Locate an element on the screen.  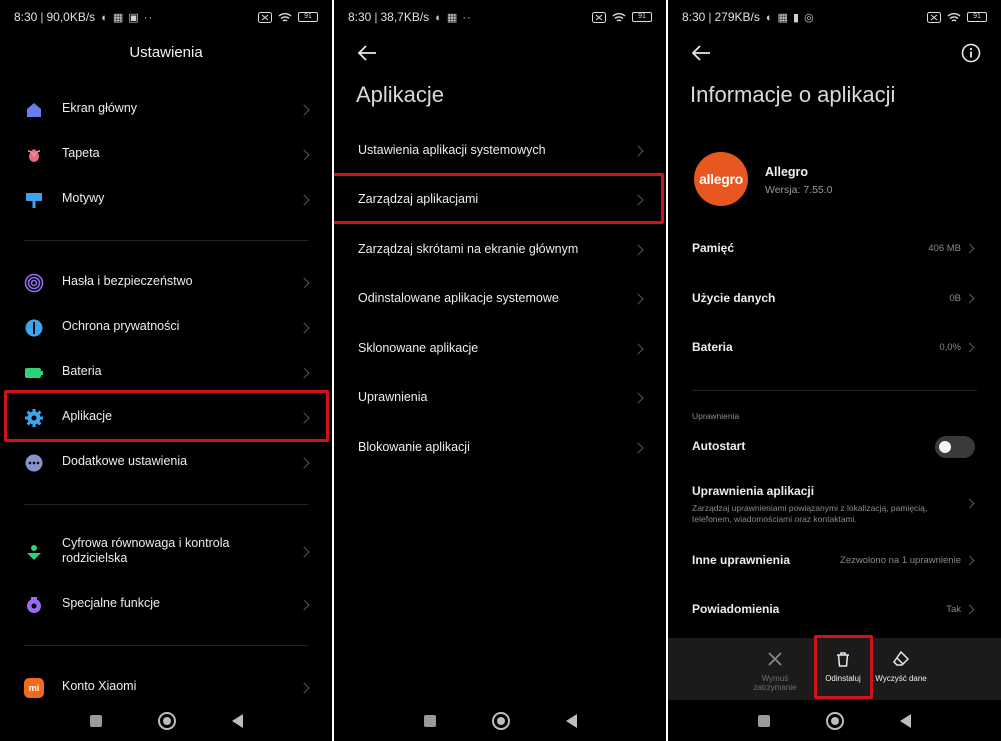
settings-item-apps: Aplikacje is located at coordinates (166, 418).